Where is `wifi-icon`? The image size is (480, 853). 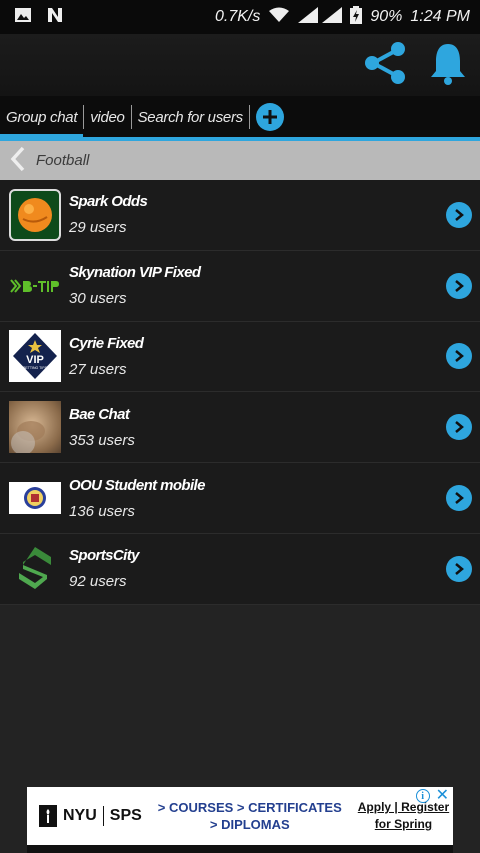 wifi-icon is located at coordinates (279, 17).